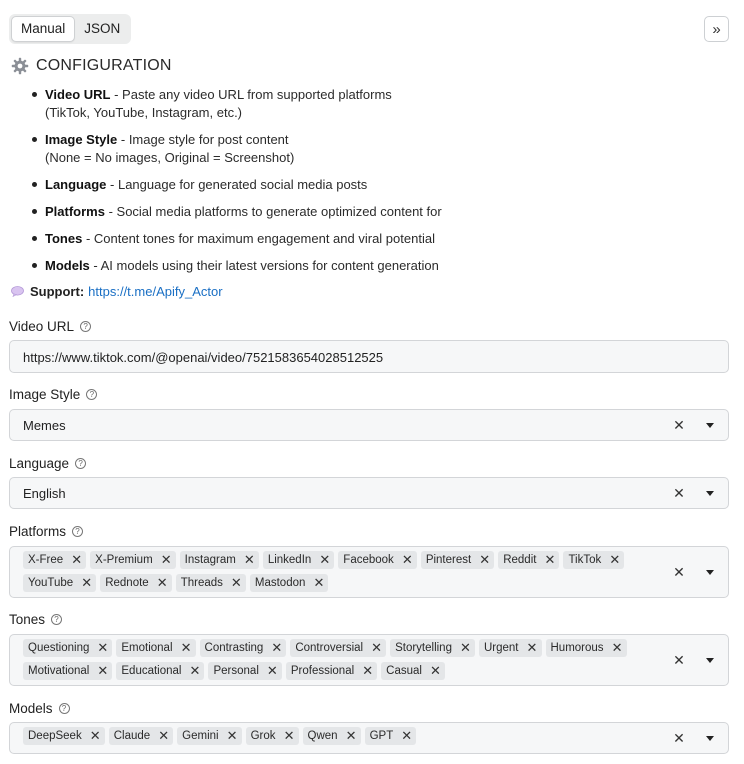 This screenshot has width=744, height=764. Describe the element at coordinates (369, 425) in the screenshot. I see `image-style-select: Memes ✕` at that location.